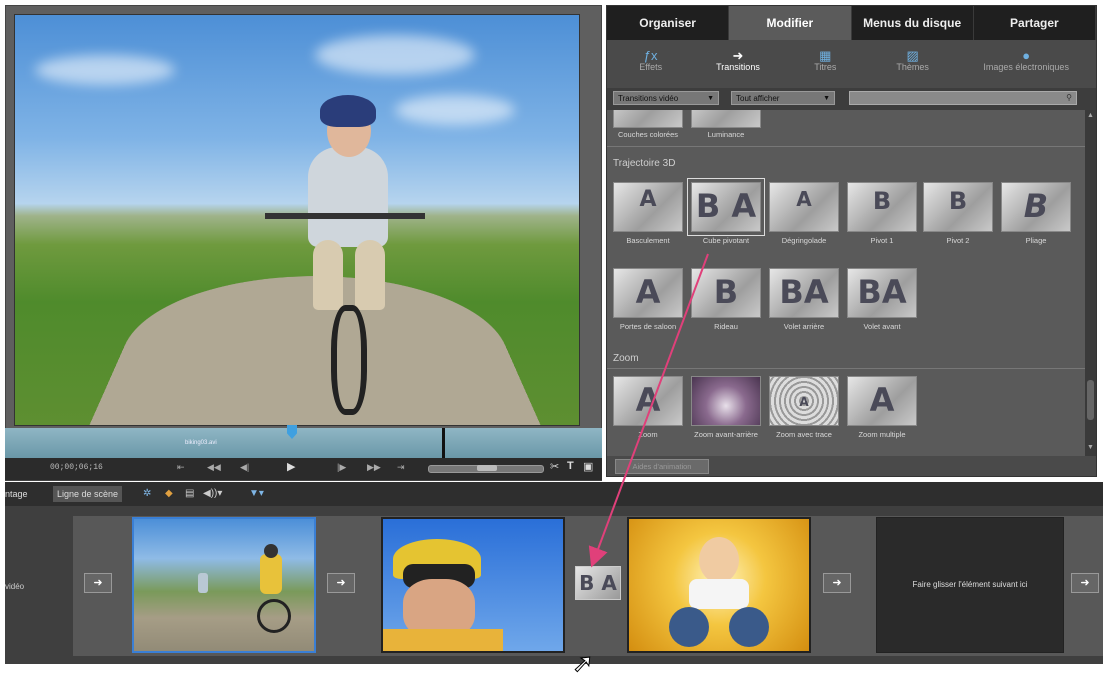  I want to click on search-icon: ⚲, so click(1069, 97).